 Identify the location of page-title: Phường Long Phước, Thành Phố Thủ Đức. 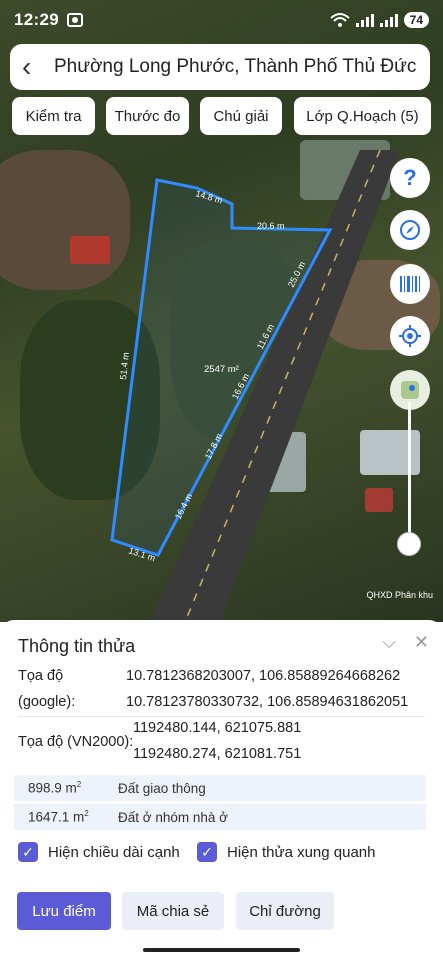
(235, 66).